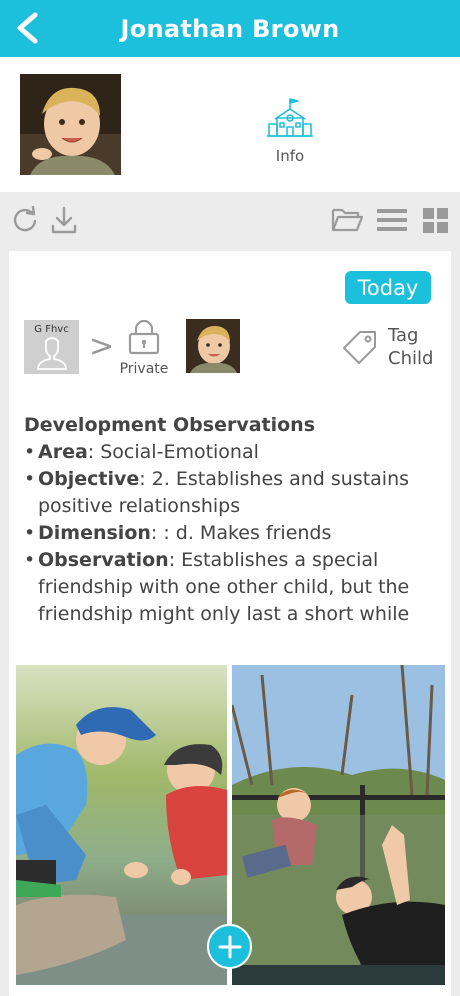 This screenshot has height=996, width=460. I want to click on download-button, so click(64, 222).